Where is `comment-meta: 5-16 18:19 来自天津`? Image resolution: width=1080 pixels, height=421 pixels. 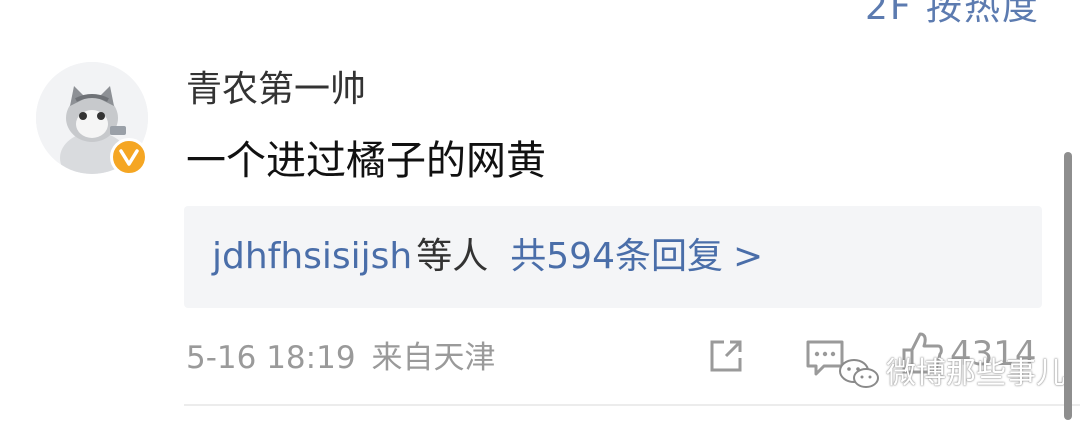
comment-meta: 5-16 18:19 来自天津 is located at coordinates (341, 358).